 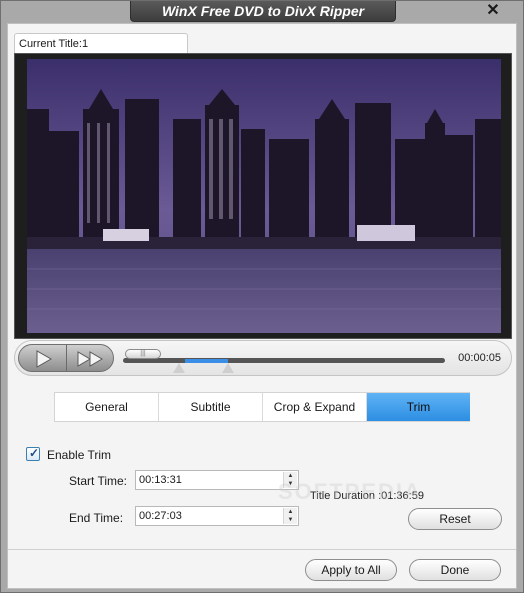 I want to click on end-time-label: End Time:, so click(x=96, y=518).